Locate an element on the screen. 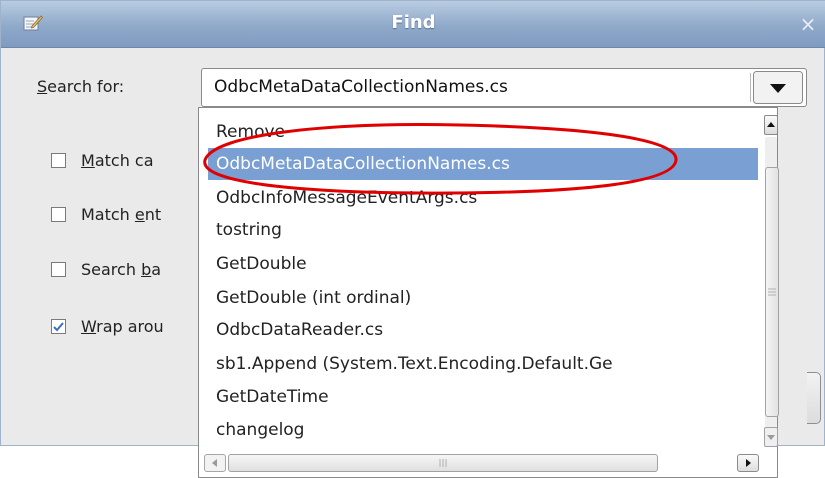  scroll-thumb-horizontal is located at coordinates (443, 463).